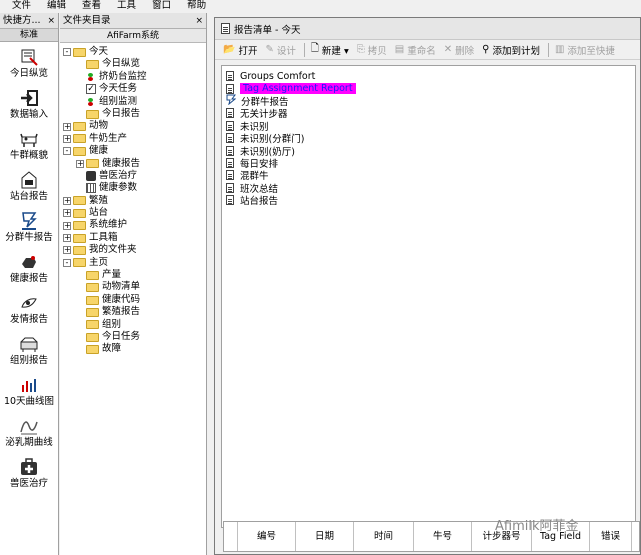 The height and width of the screenshot is (555, 641). What do you see at coordinates (325, 536) in the screenshot?
I see `column-header: 日期` at bounding box center [325, 536].